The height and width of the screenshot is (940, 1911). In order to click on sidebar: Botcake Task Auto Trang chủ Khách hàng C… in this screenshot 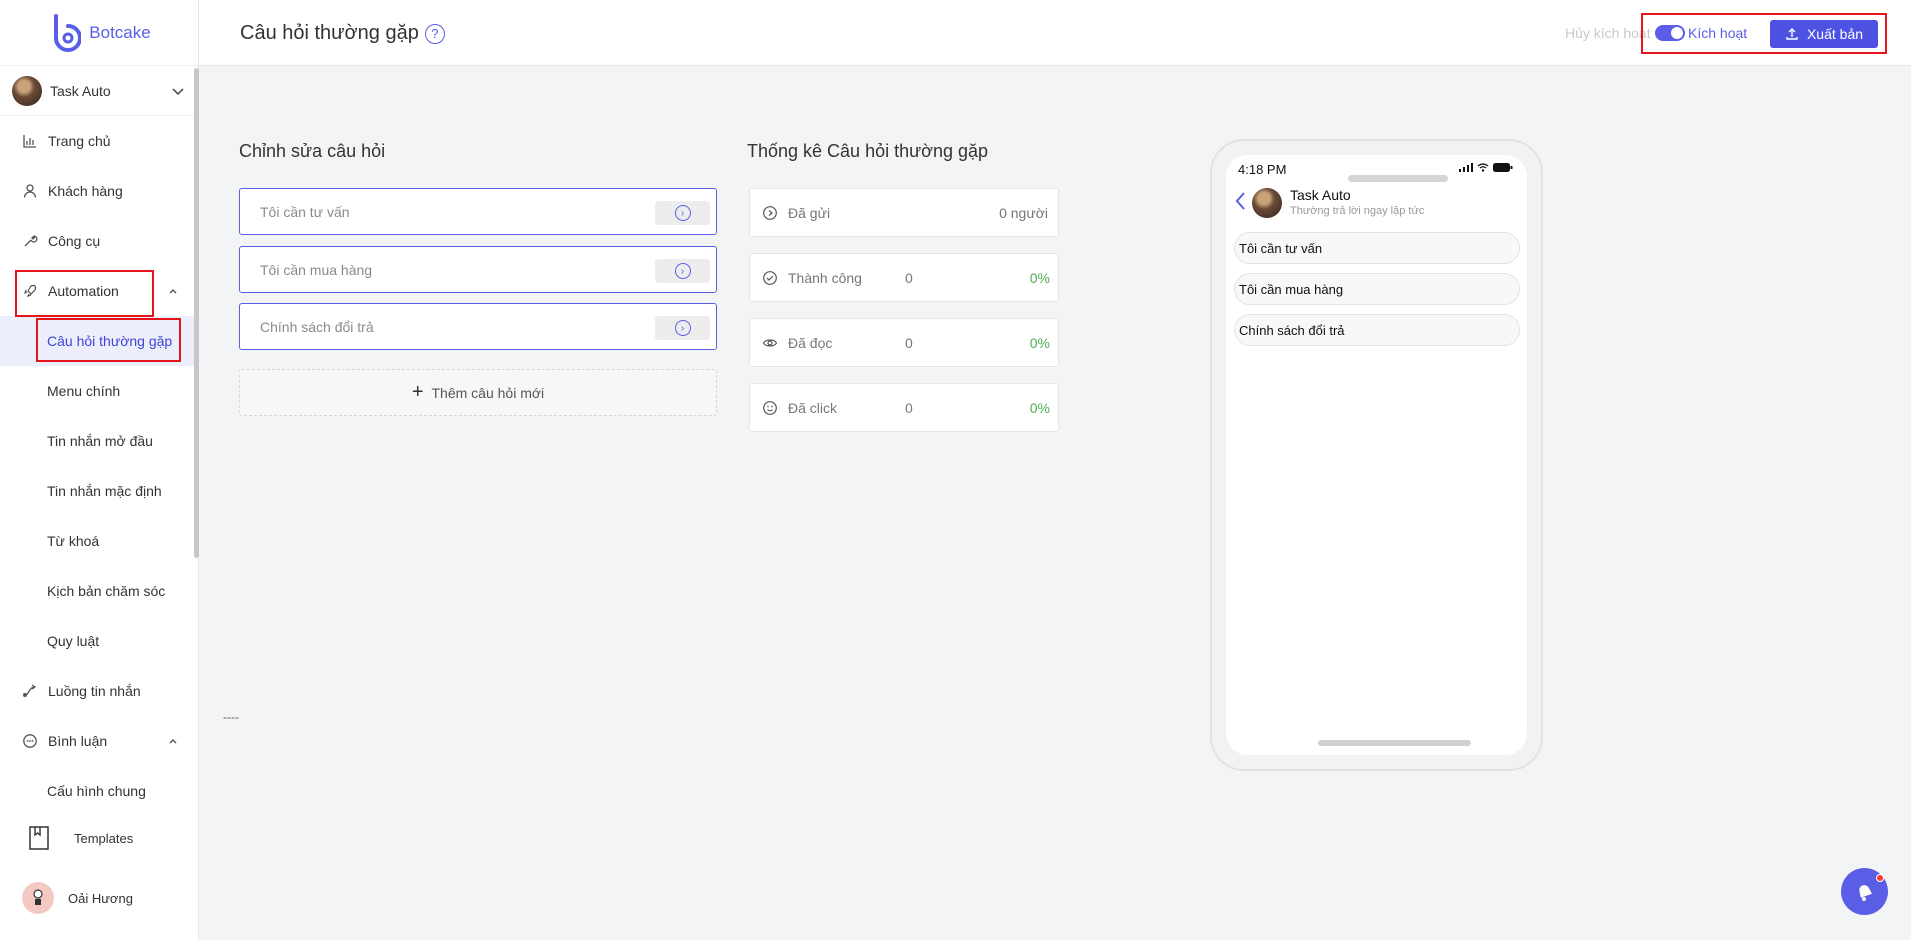, I will do `click(99, 470)`.